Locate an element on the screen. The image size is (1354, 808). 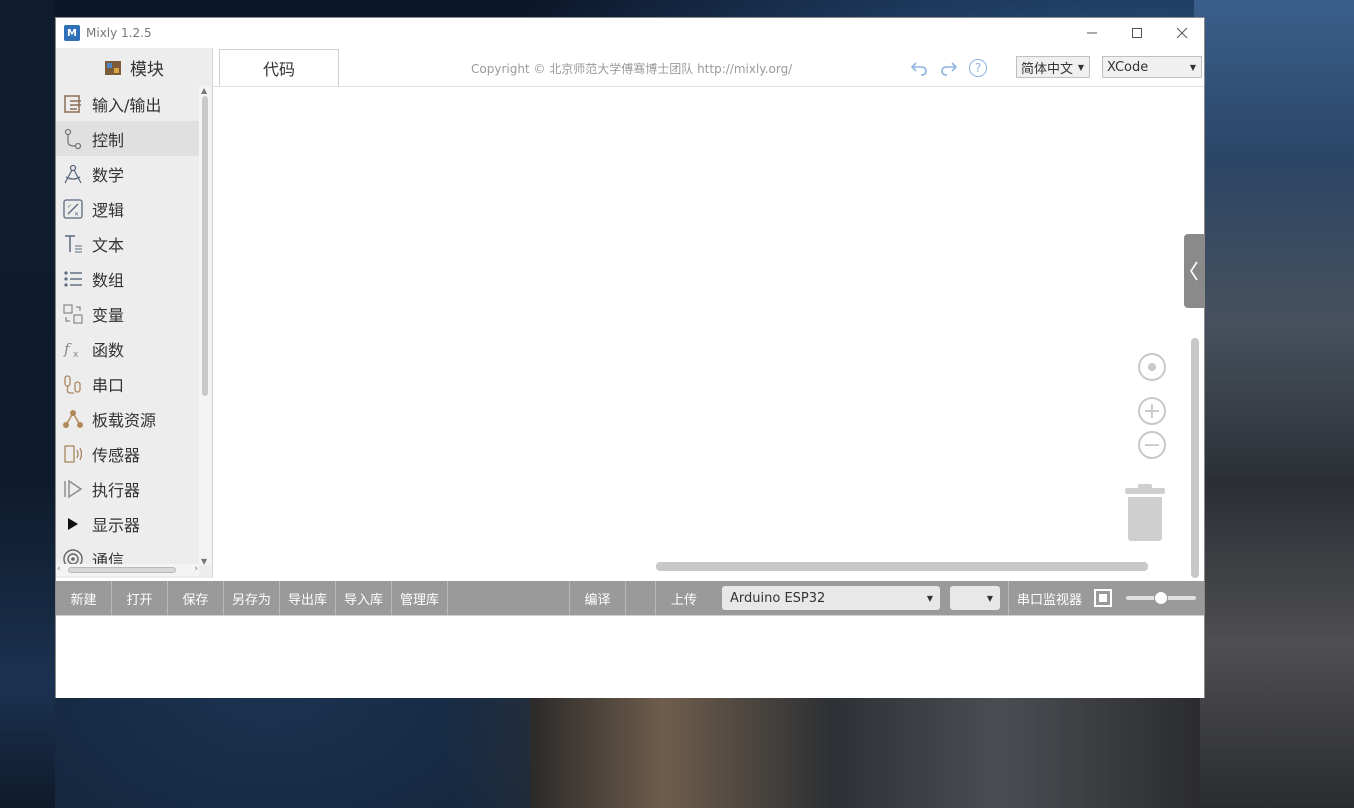
slider-knob is located at coordinates (1161, 598).